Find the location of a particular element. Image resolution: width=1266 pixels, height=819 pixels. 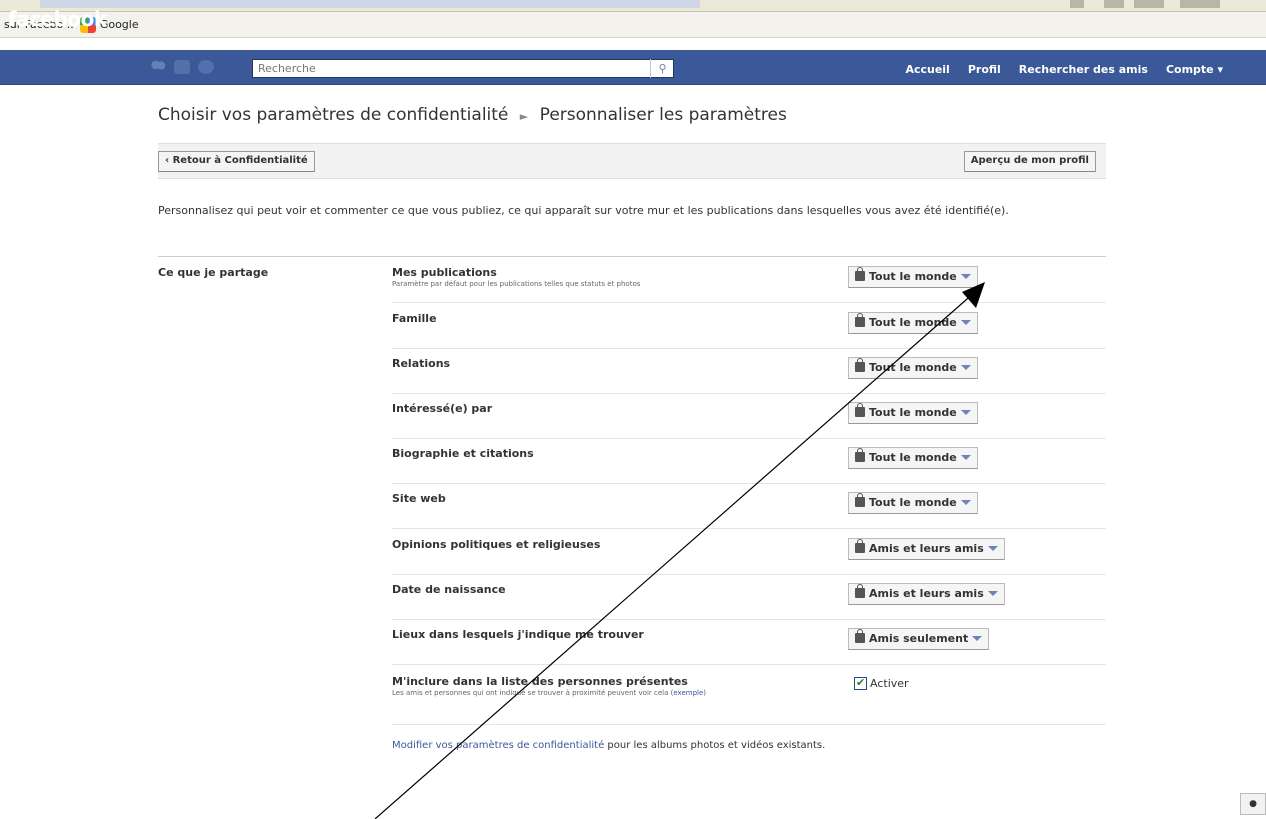

breadcrumb-current: Personnaliser les paramètres is located at coordinates (663, 115).